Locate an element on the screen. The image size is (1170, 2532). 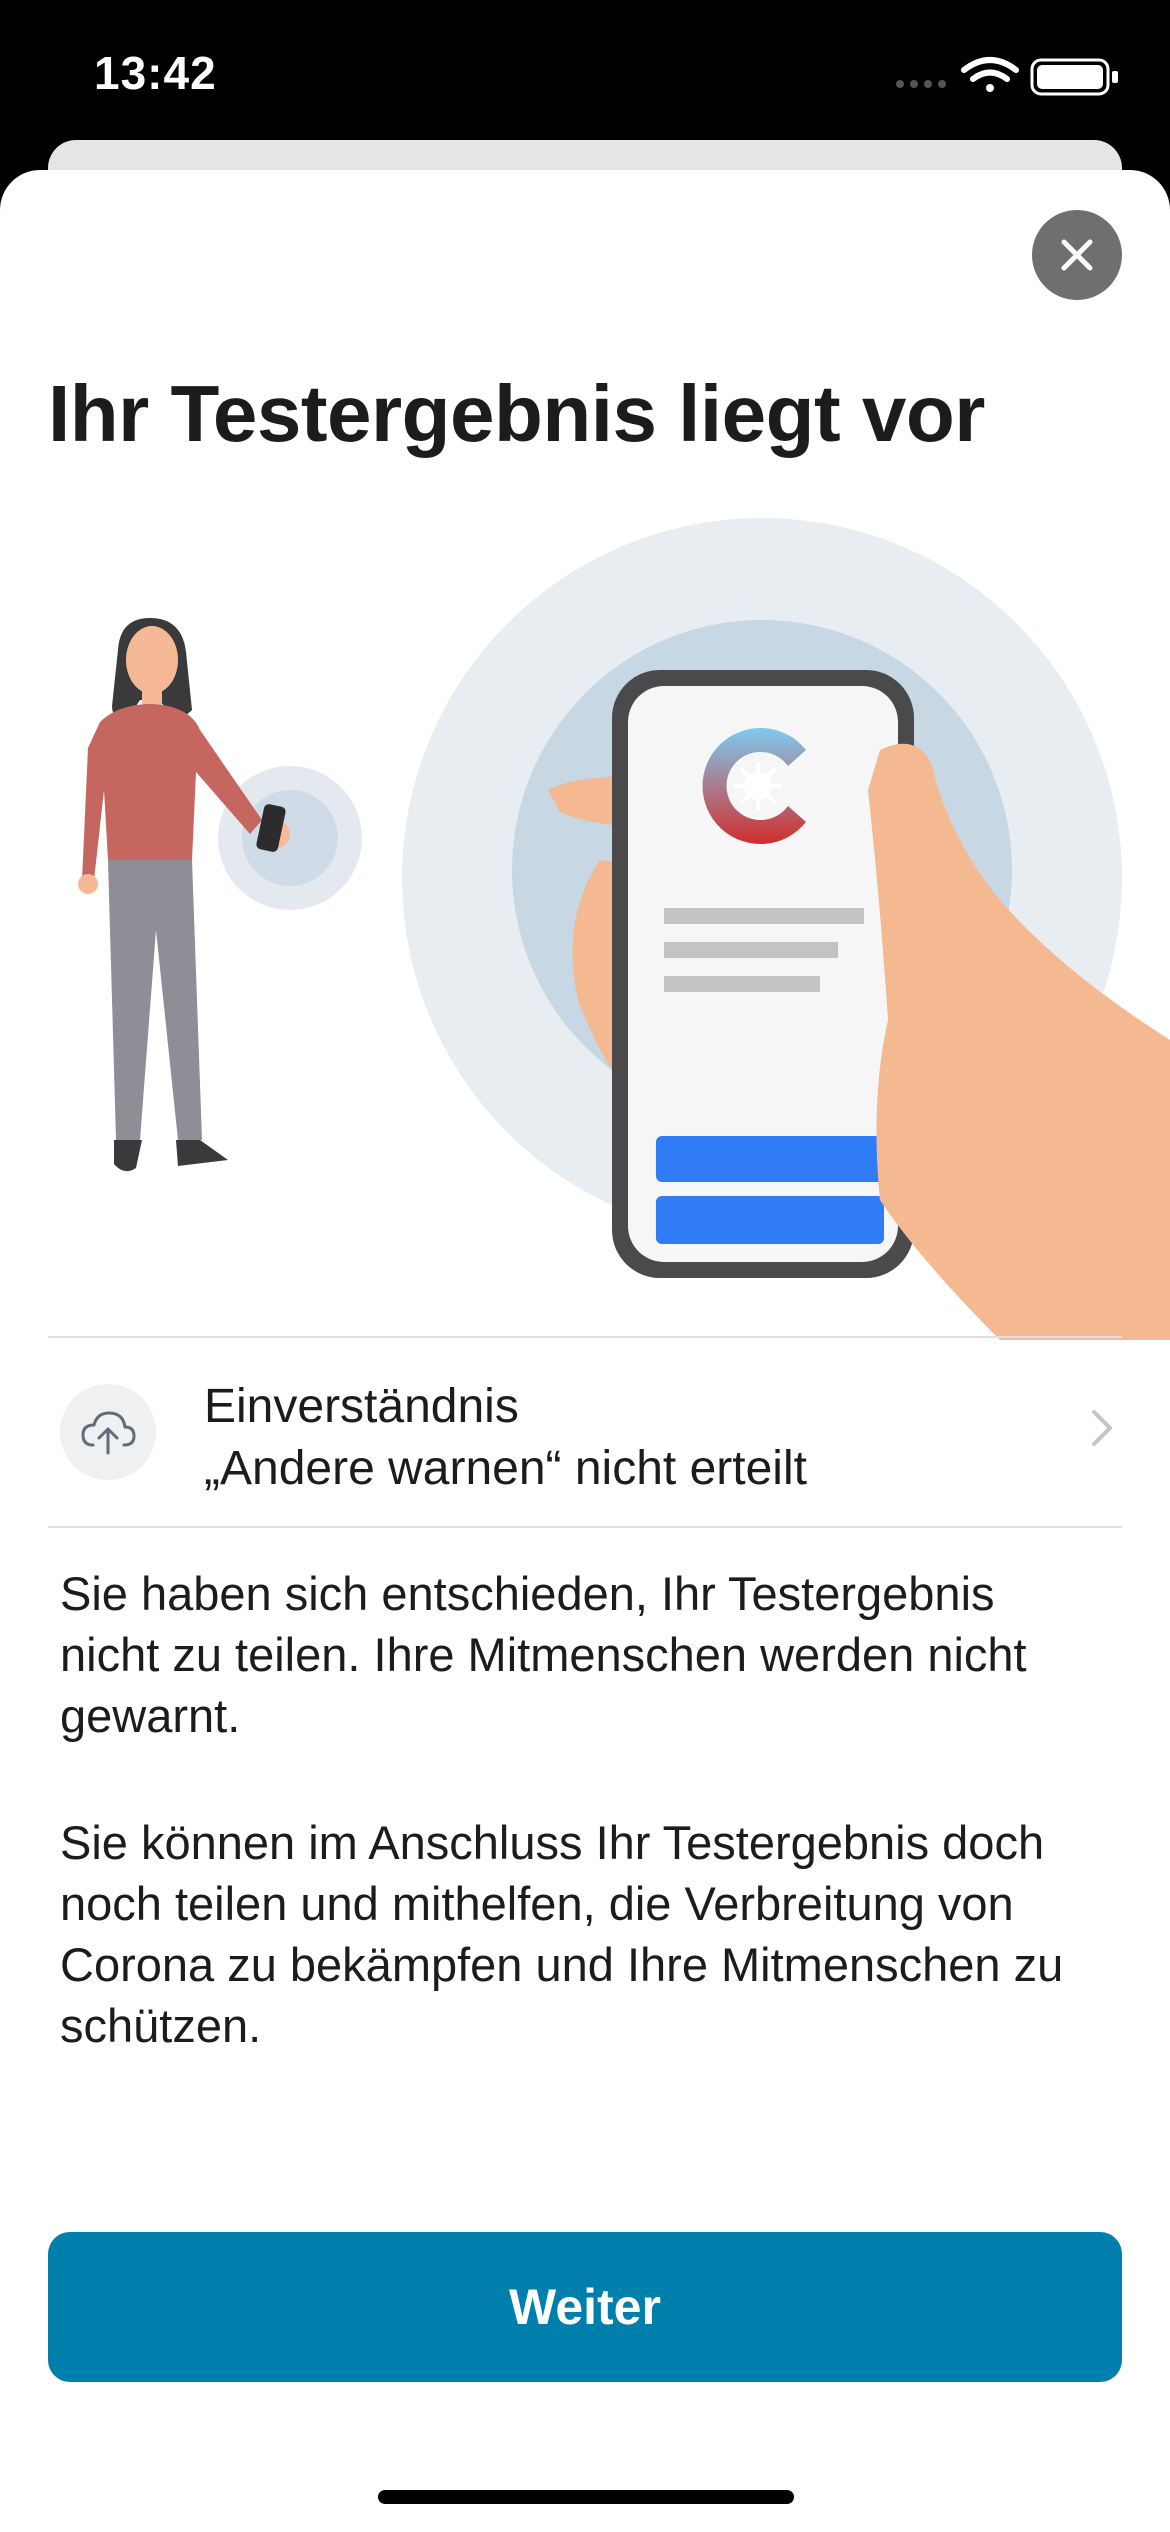
divider-bottom is located at coordinates (585, 1527).